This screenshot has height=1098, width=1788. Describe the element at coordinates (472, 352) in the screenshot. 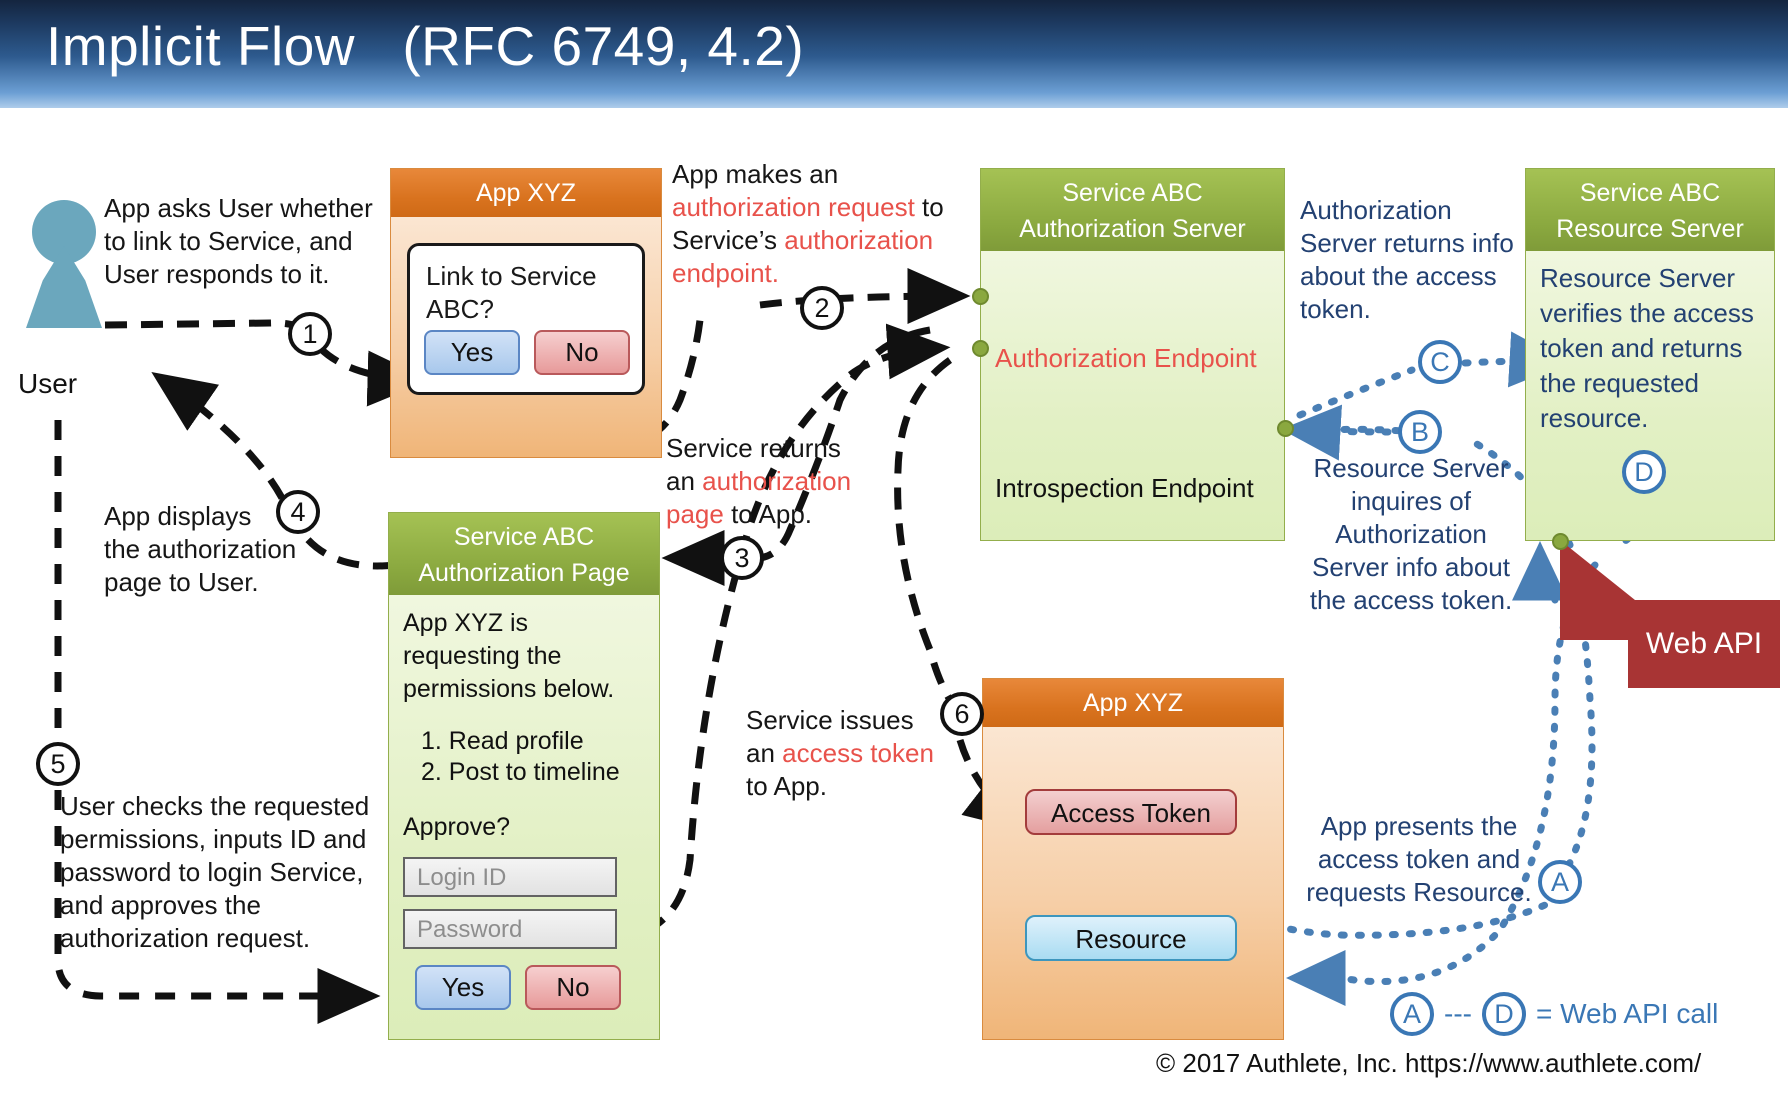

I see `link-dialog-yes-button: Yes` at that location.